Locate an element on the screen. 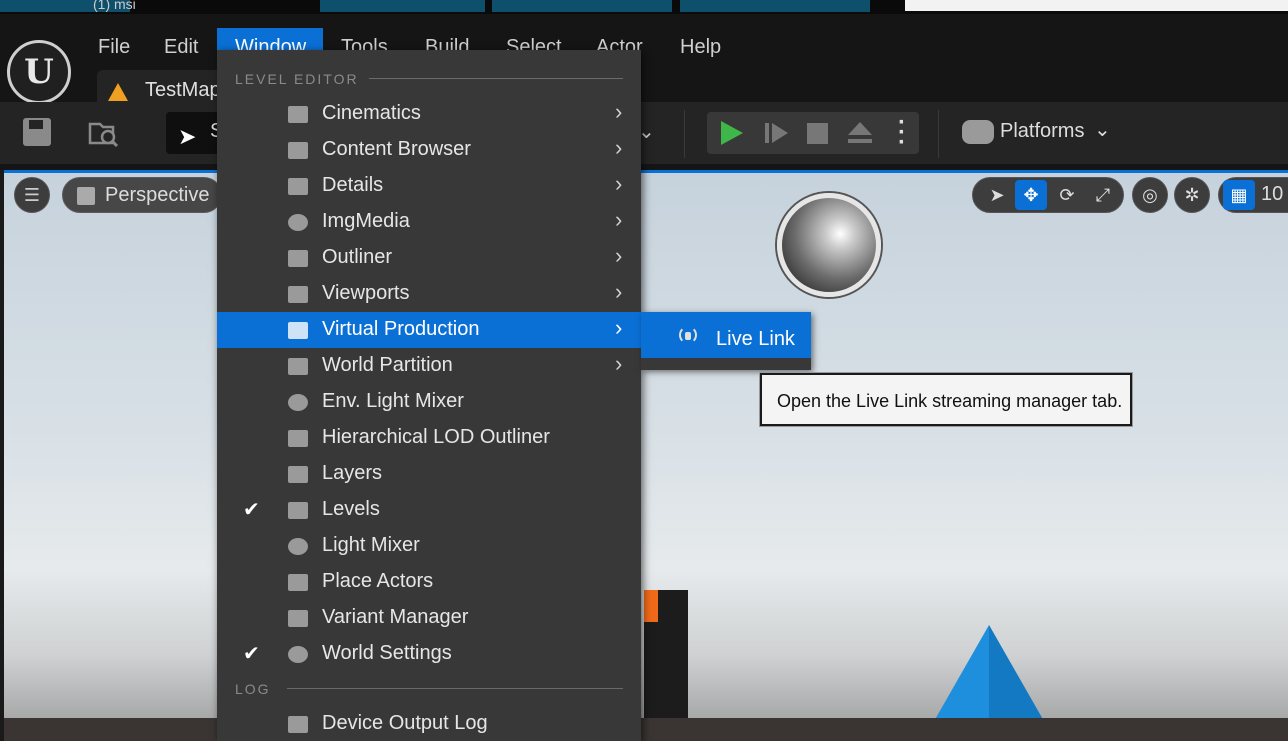 The image size is (1288, 741). menu-help: Help is located at coordinates (700, 46).